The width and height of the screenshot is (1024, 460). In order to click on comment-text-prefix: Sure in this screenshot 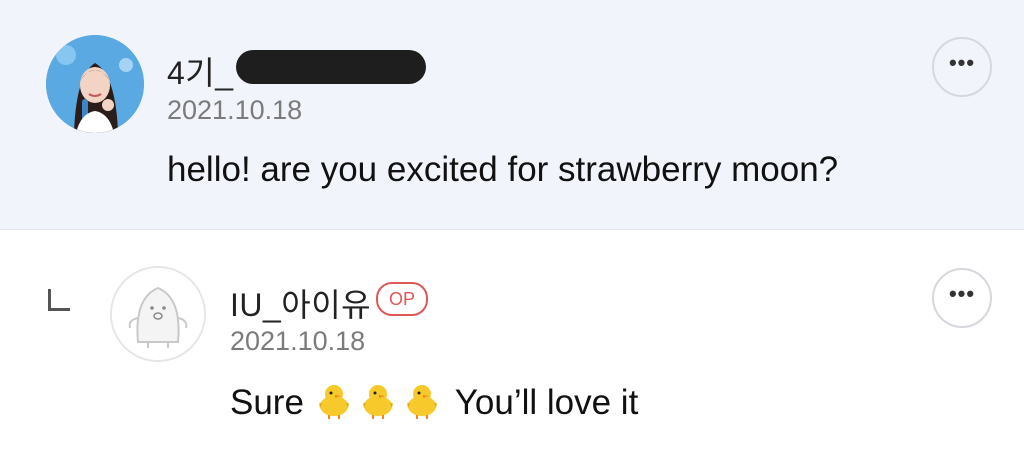, I will do `click(267, 402)`.